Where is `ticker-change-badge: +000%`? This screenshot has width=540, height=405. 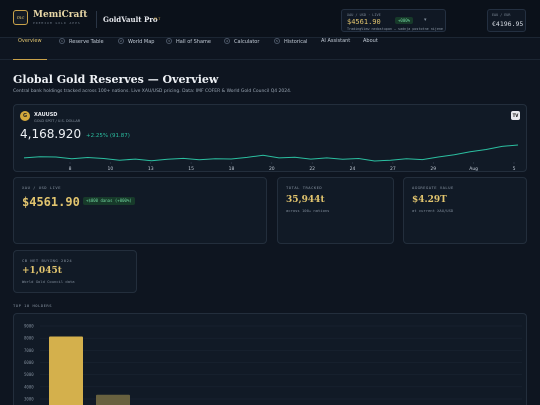
ticker-change-badge: +000% is located at coordinates (404, 20).